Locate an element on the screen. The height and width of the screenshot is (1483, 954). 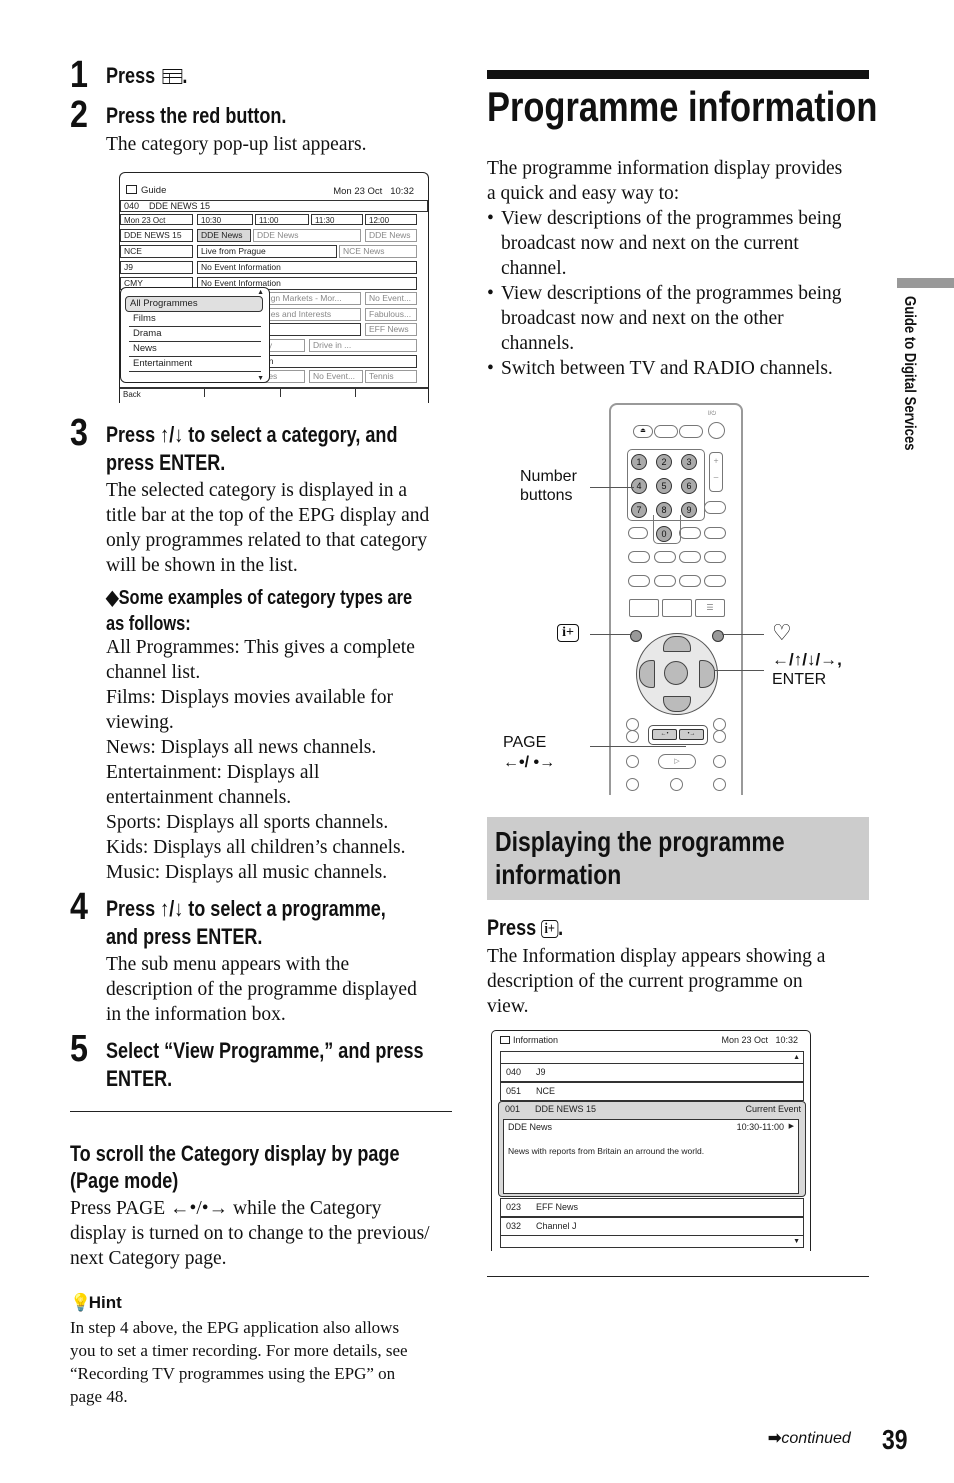
channel-row: 023 EFF News is located at coordinates (652, 1207).